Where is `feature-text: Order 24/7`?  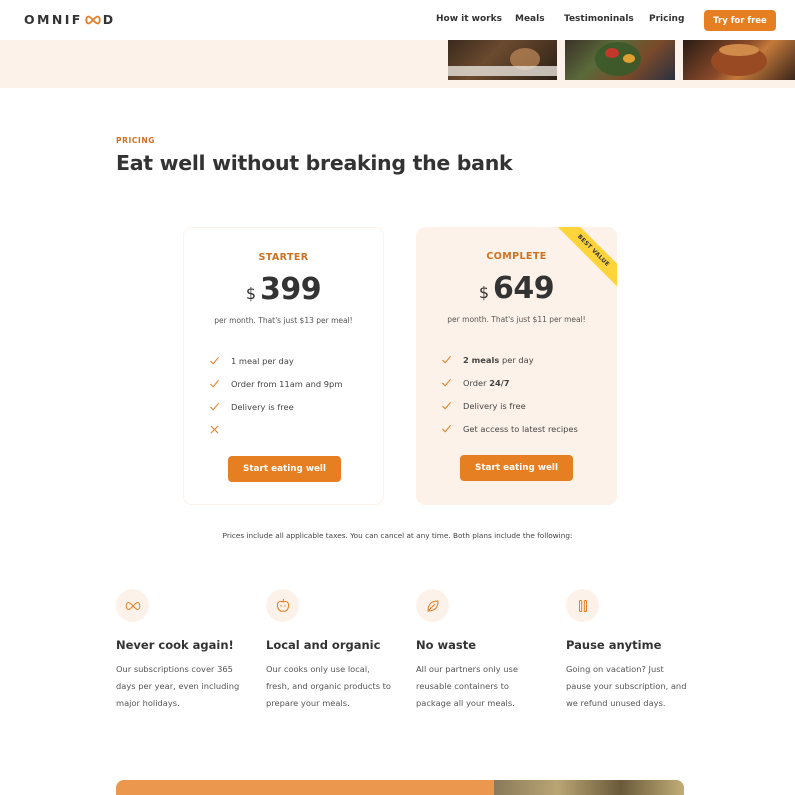
feature-text: Order 24/7 is located at coordinates (486, 382).